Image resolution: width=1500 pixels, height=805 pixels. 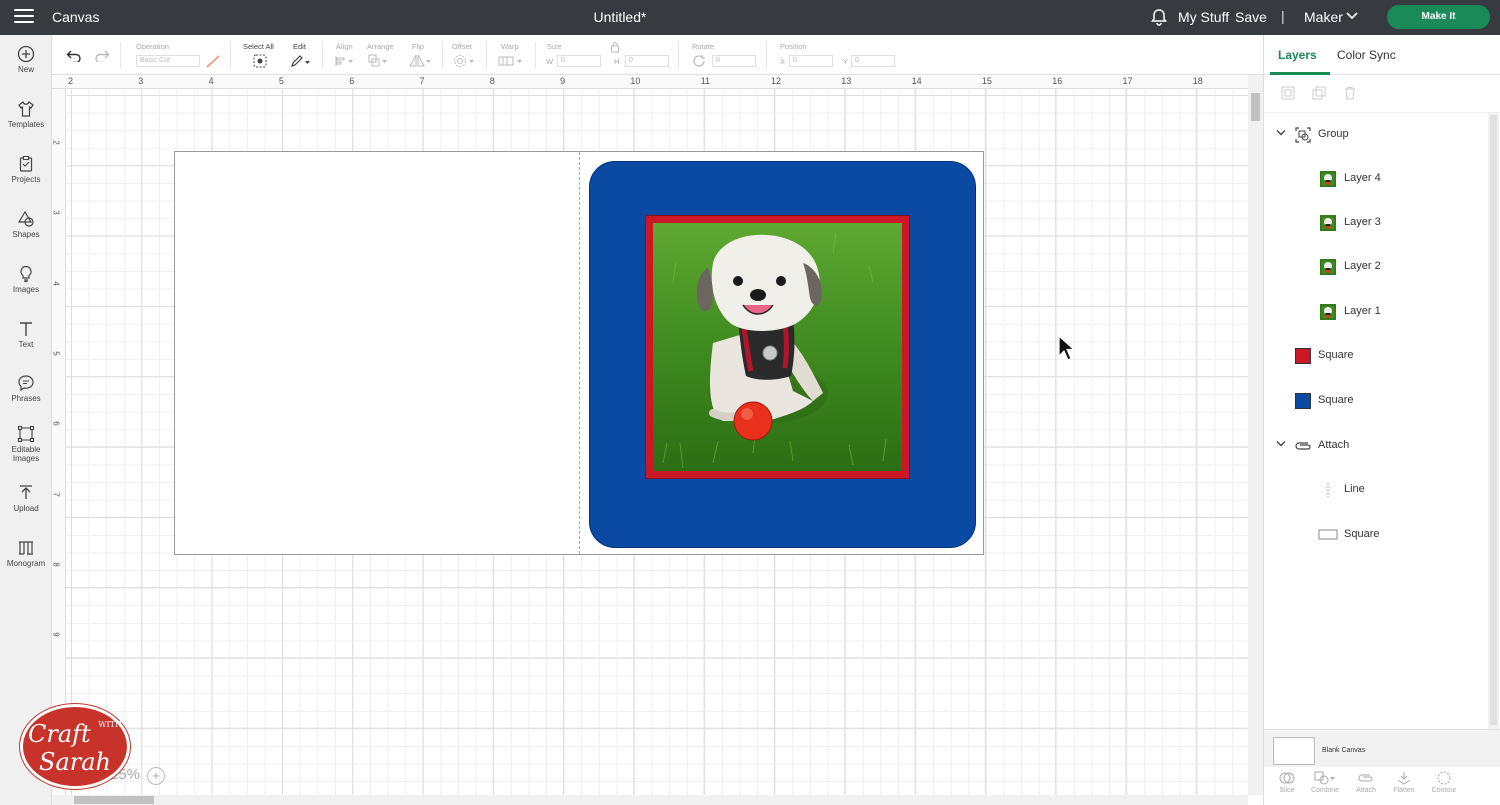 What do you see at coordinates (1382, 446) in the screenshot?
I see `layer-row-attach: Attach` at bounding box center [1382, 446].